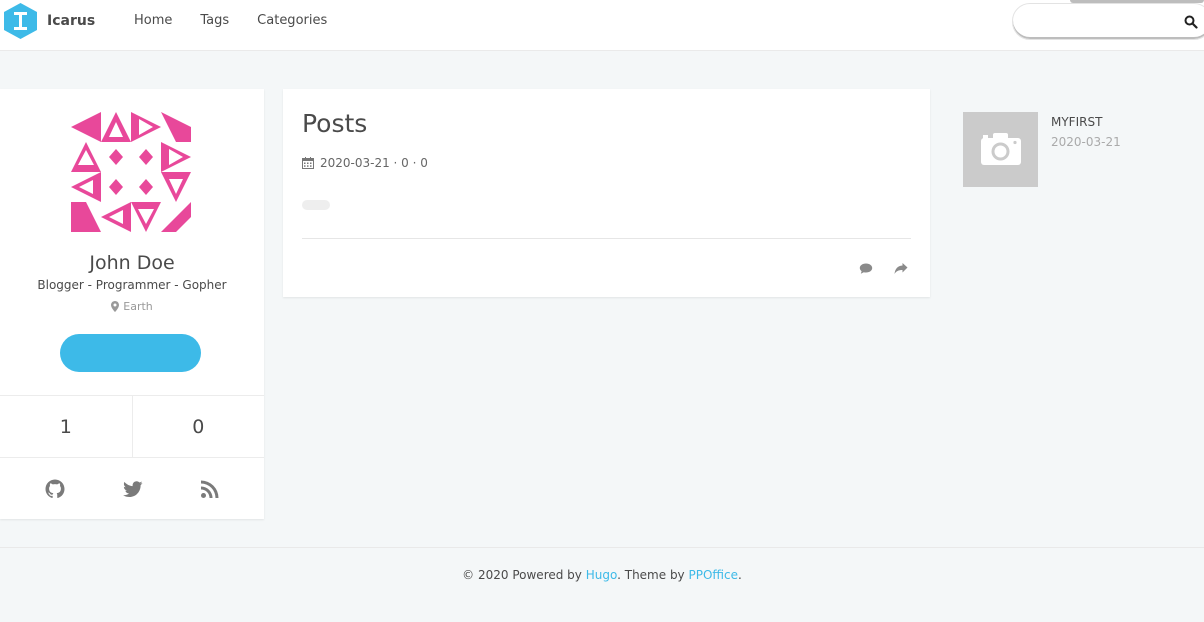 The width and height of the screenshot is (1204, 622). I want to click on footer-middle: . Theme by, so click(653, 575).